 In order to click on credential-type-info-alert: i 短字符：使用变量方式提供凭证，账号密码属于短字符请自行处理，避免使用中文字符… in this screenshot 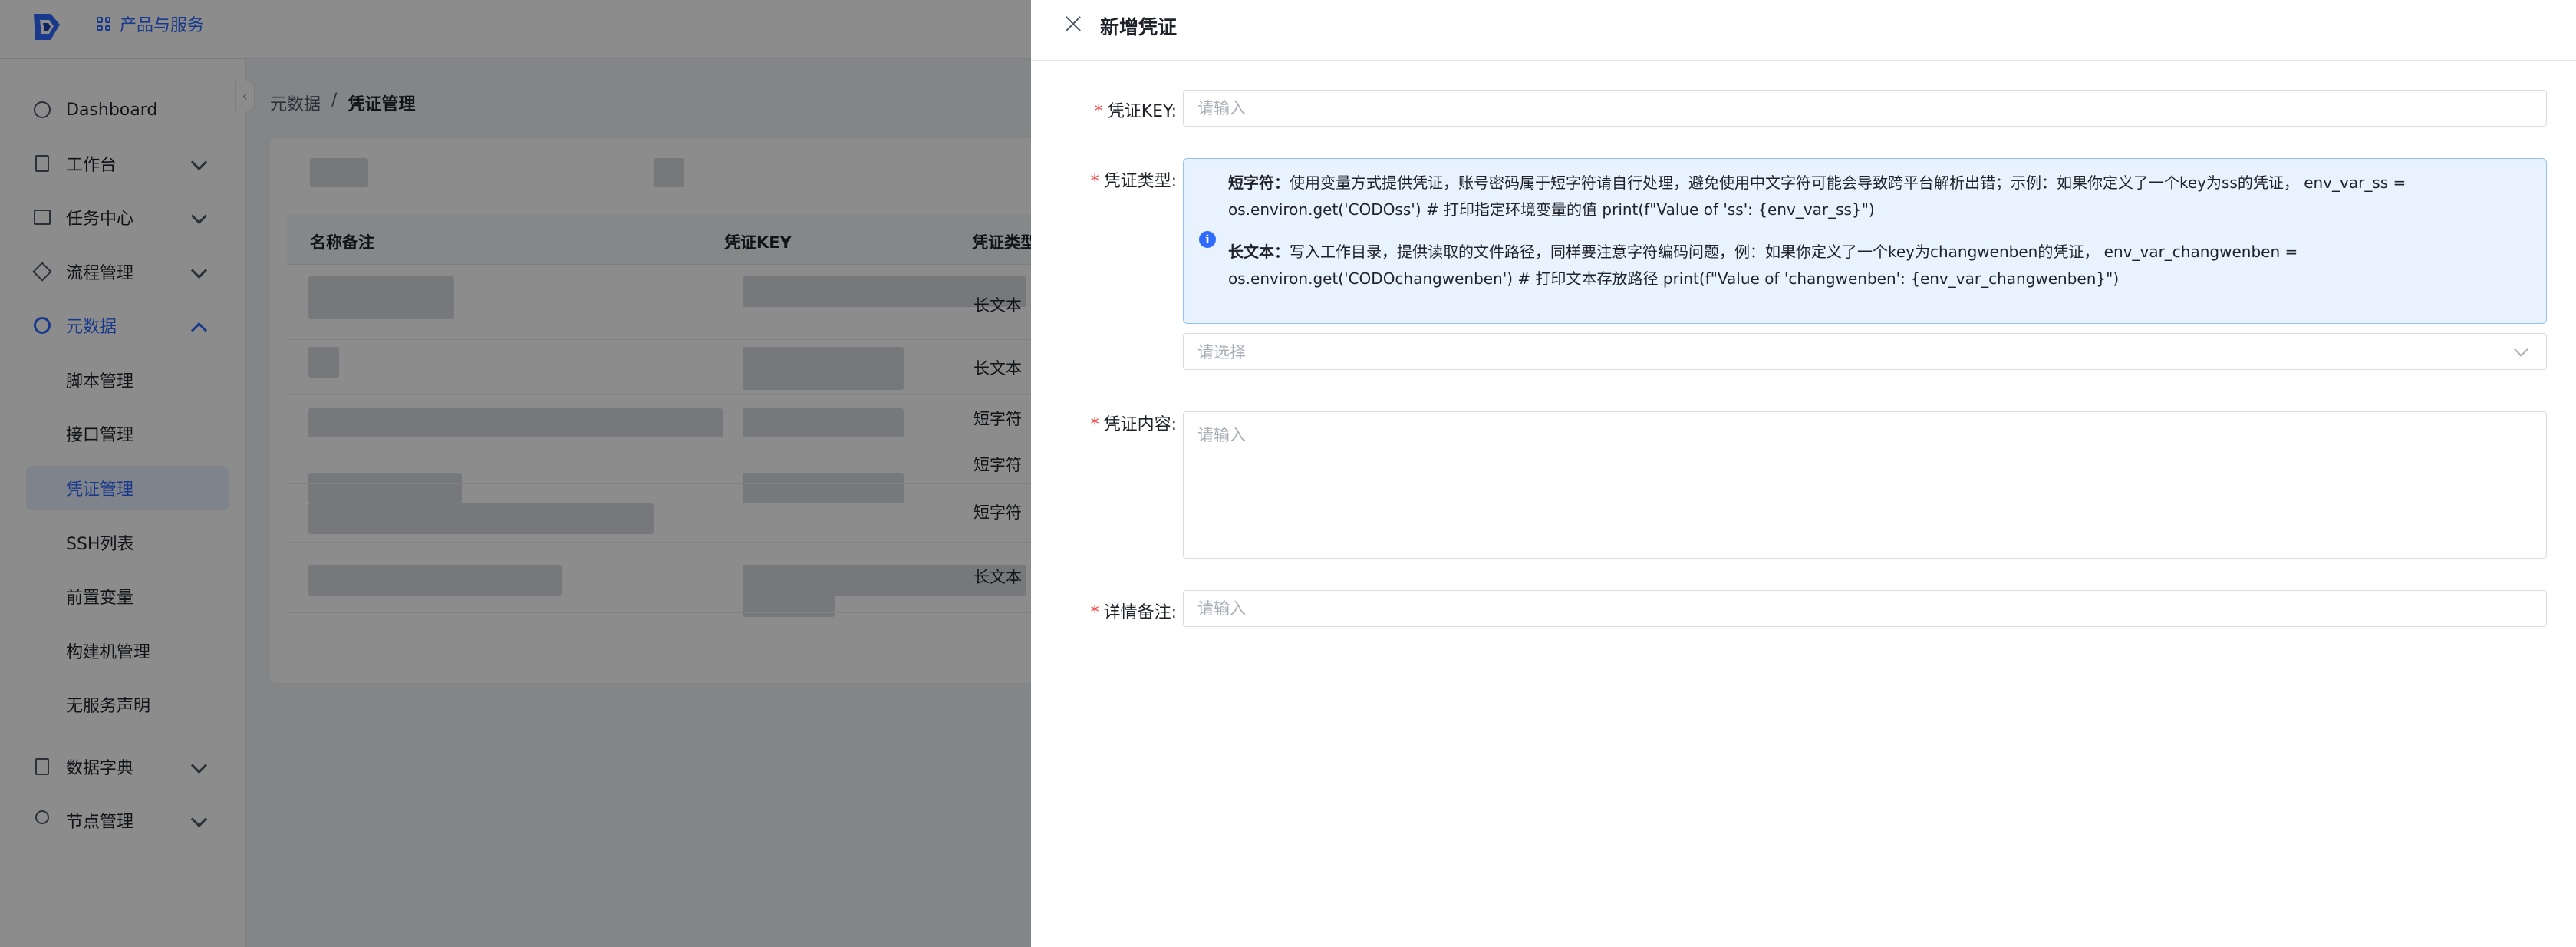, I will do `click(1865, 241)`.